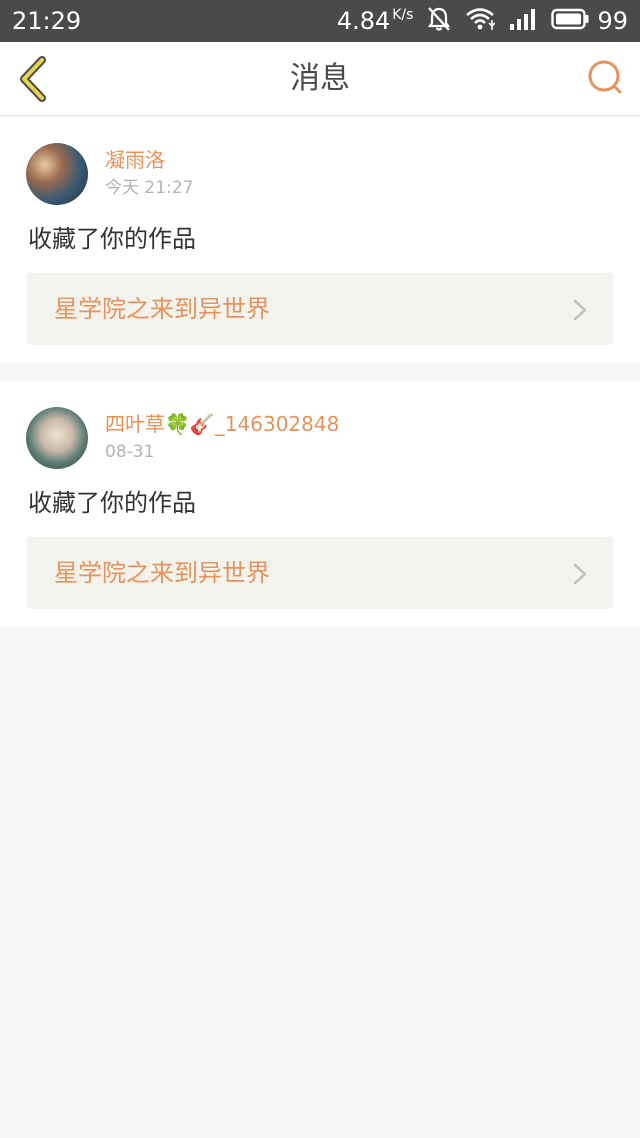  Describe the element at coordinates (149, 188) in the screenshot. I see `message-time: 今天 21:27` at that location.